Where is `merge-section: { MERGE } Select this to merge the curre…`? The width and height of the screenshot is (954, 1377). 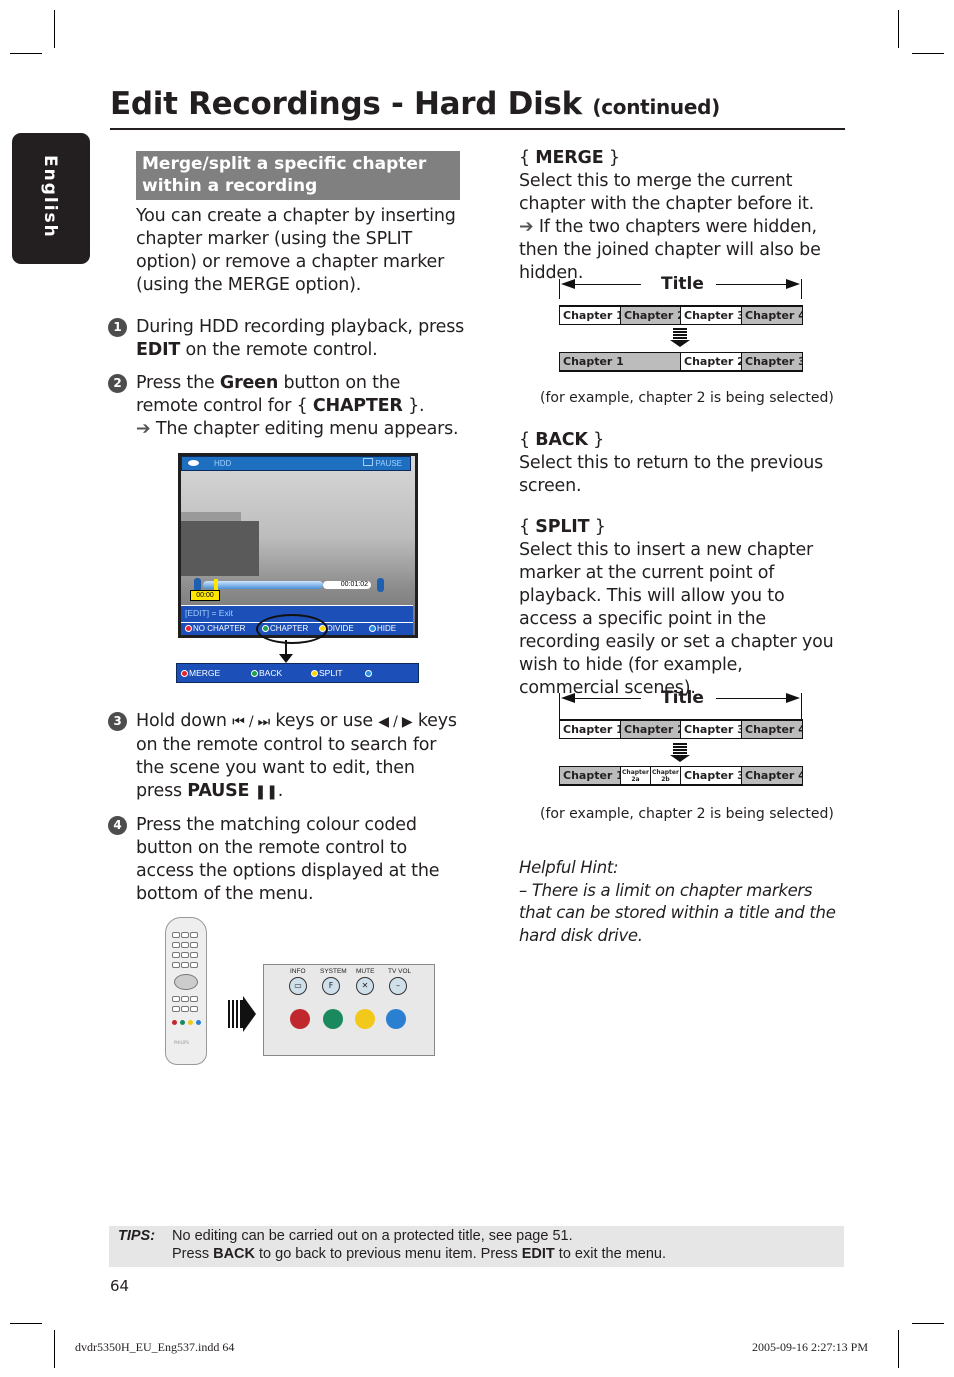 merge-section: { MERGE } Select this to merge the curre… is located at coordinates (681, 216).